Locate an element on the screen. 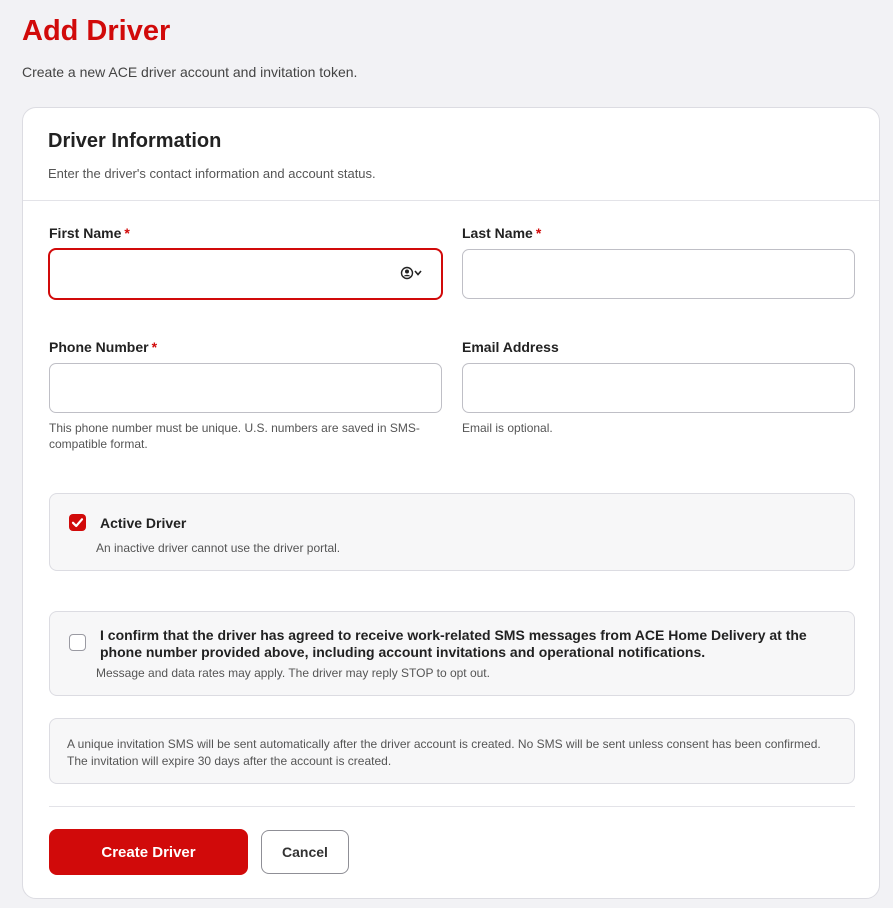 The height and width of the screenshot is (908, 893). email-helper-text: Email is optional. is located at coordinates (507, 428).